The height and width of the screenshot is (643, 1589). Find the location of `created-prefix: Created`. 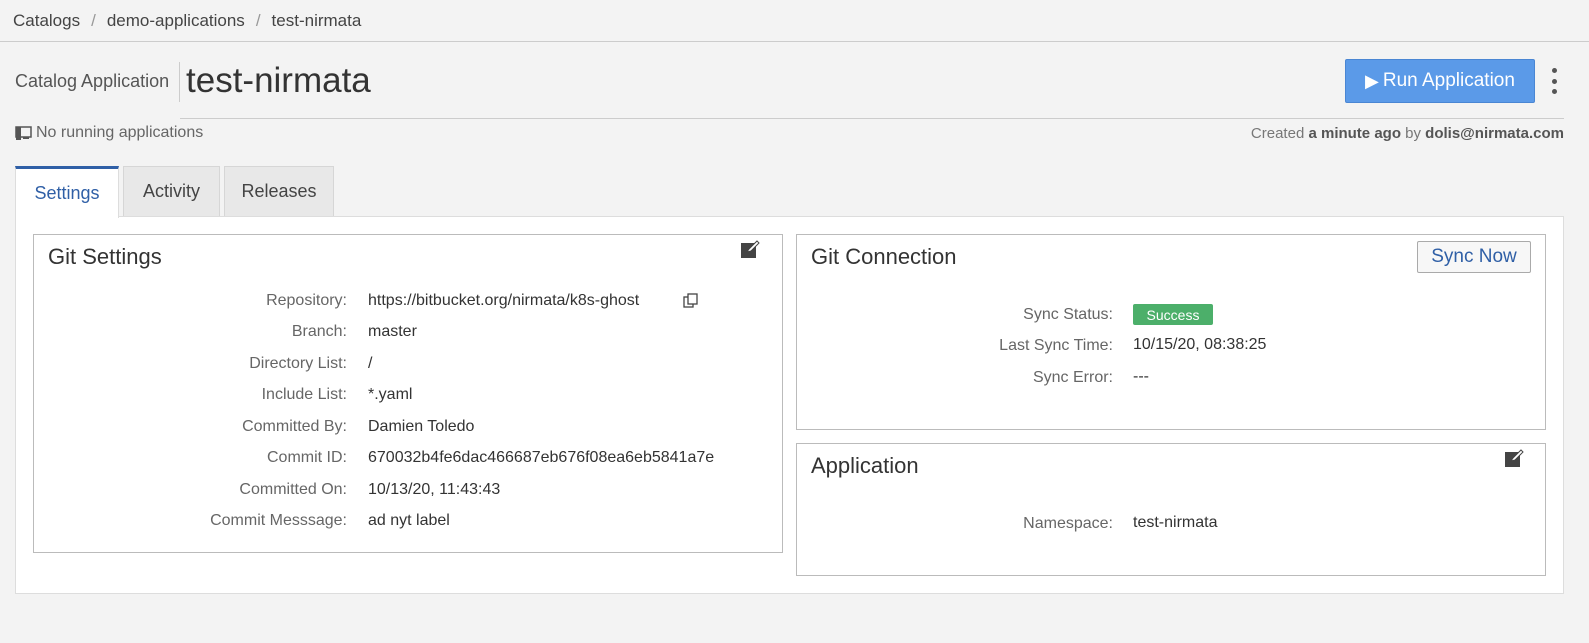

created-prefix: Created is located at coordinates (1277, 133).